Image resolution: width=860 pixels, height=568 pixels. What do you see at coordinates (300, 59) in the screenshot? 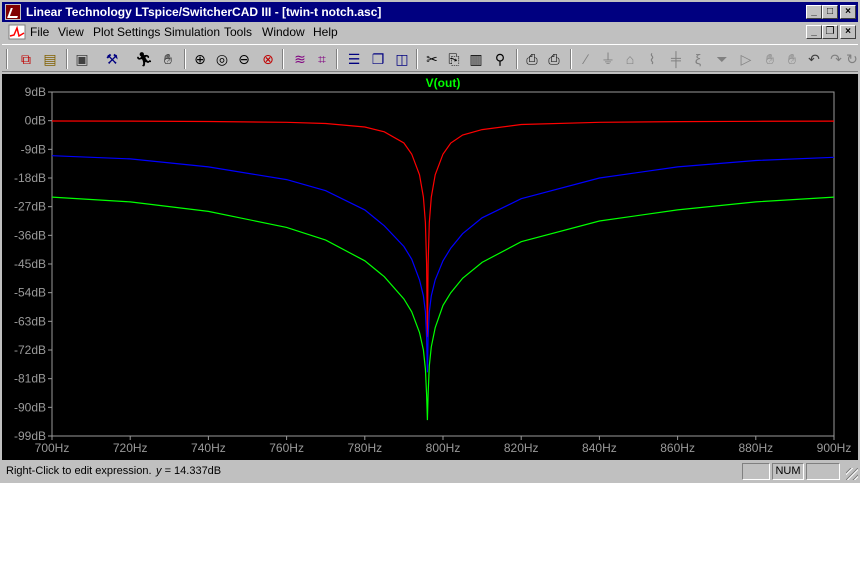
I see `autorange-icon: ≋` at bounding box center [300, 59].